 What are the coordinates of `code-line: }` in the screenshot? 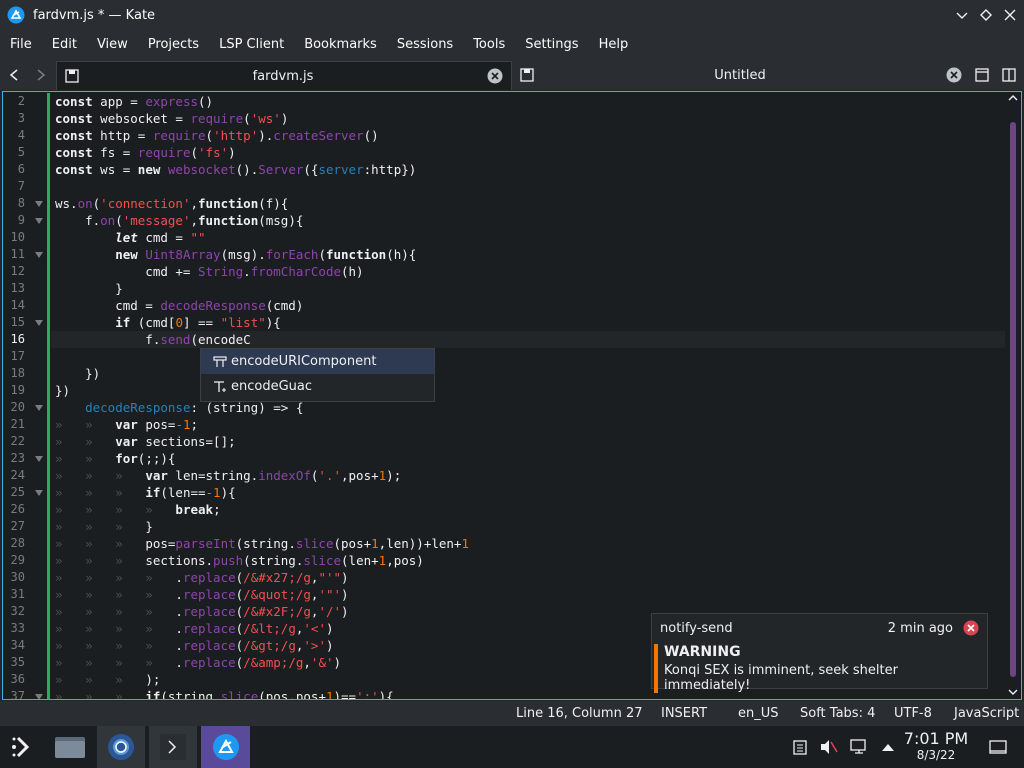 It's located at (528, 288).